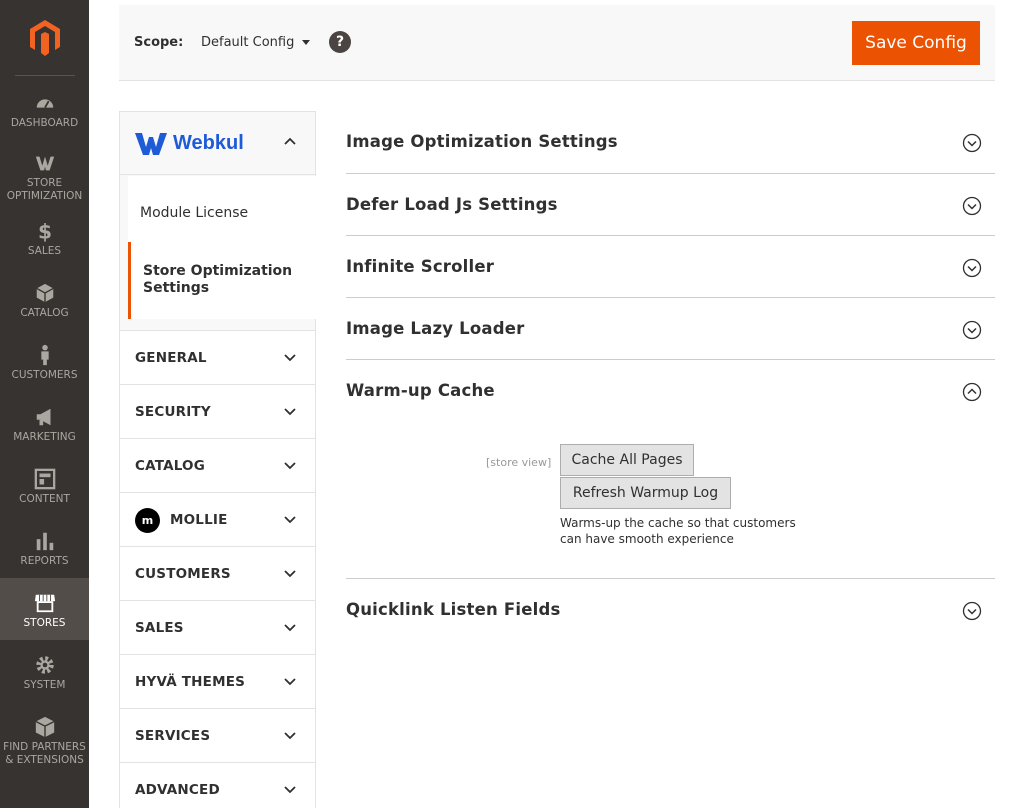  I want to click on nav-label: STORES, so click(44, 623).